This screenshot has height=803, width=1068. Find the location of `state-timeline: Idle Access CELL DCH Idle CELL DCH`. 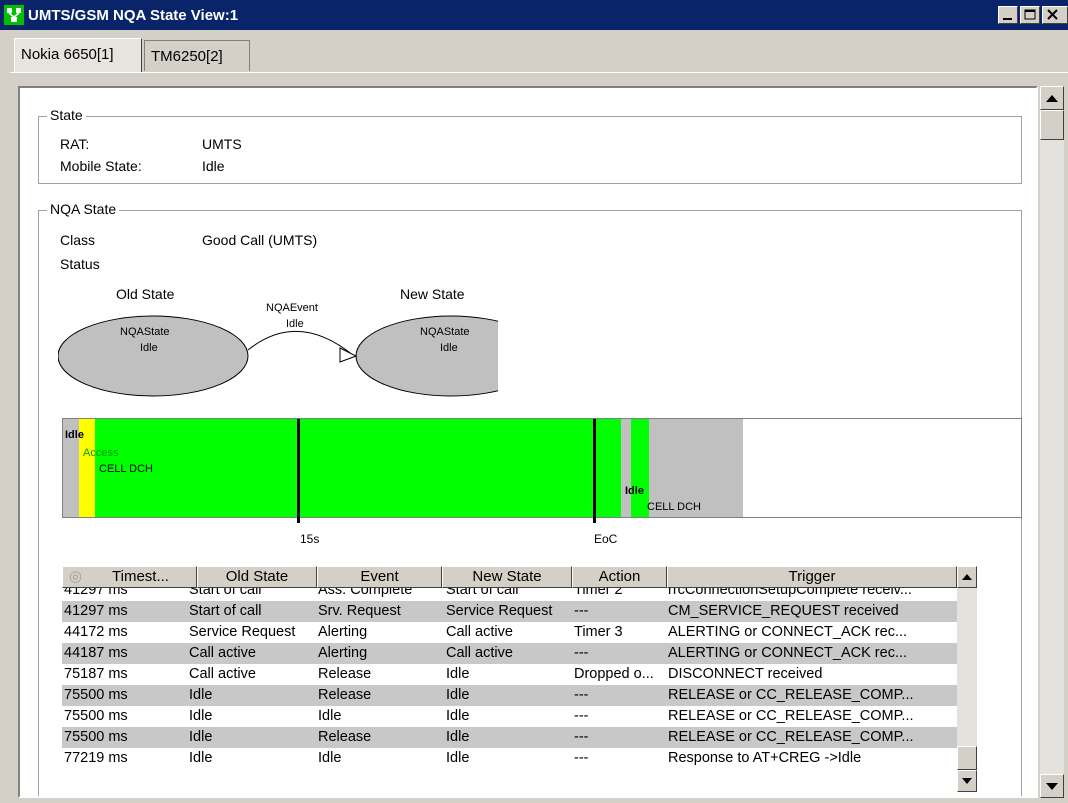

state-timeline: Idle Access CELL DCH Idle CELL DCH is located at coordinates (542, 470).